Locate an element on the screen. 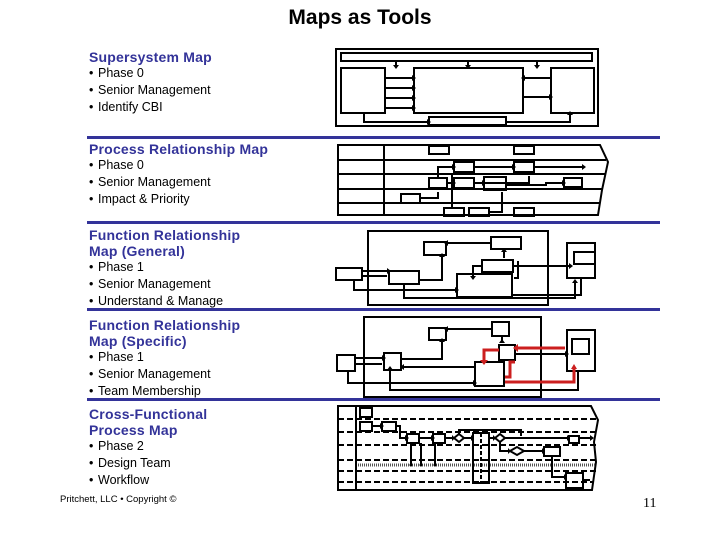 The height and width of the screenshot is (540, 720). bullet-item: • Workflow is located at coordinates (209, 480).